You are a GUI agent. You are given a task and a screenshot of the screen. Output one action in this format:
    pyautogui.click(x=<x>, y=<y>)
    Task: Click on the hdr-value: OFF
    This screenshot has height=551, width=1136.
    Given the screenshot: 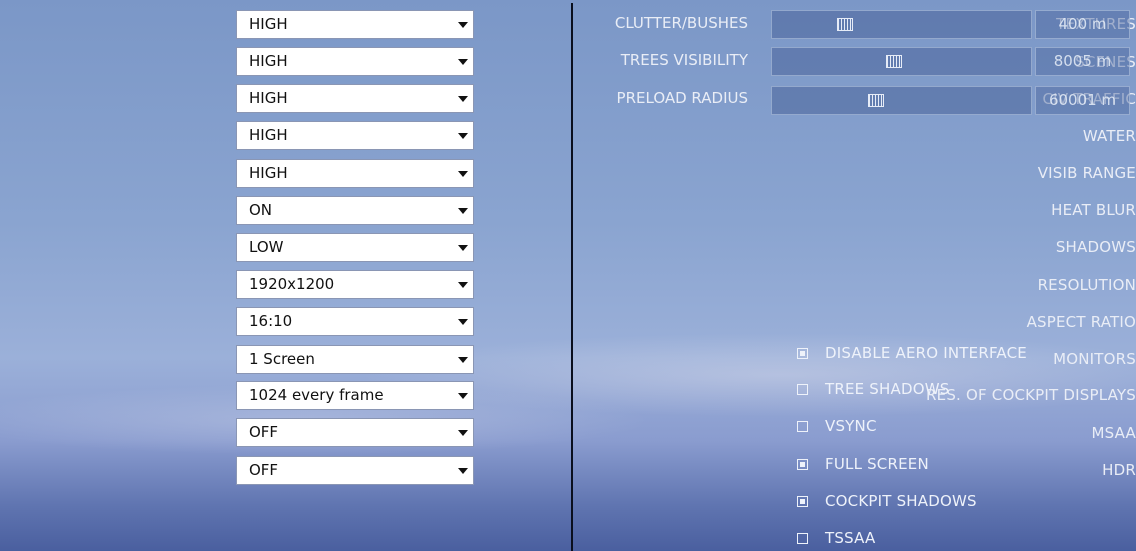 What is the action you would take?
    pyautogui.click(x=264, y=470)
    